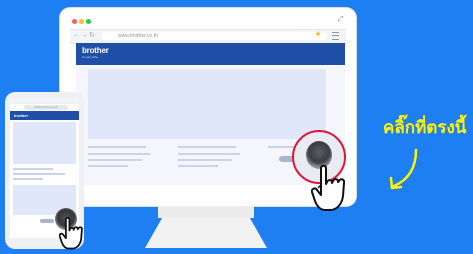 Image resolution: width=473 pixels, height=254 pixels. I want to click on phone-hero-banner, so click(44, 143).